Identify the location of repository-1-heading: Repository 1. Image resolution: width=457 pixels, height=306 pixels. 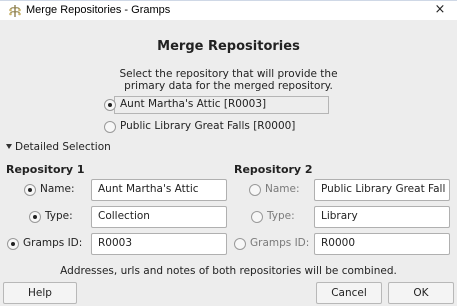
(45, 169).